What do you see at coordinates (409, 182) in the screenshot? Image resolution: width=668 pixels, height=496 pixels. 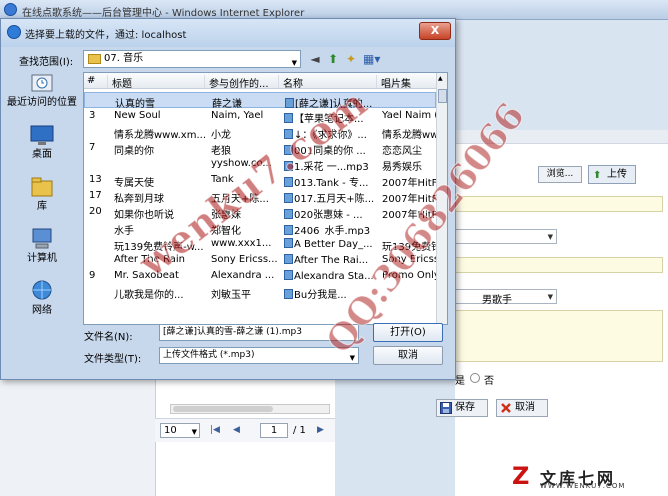 I see `file-album: 2007年HitFM` at bounding box center [409, 182].